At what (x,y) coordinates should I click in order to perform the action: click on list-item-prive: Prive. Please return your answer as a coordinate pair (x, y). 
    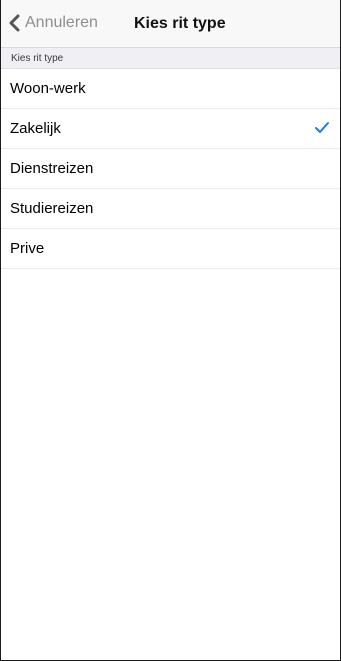
    Looking at the image, I should click on (170, 249).